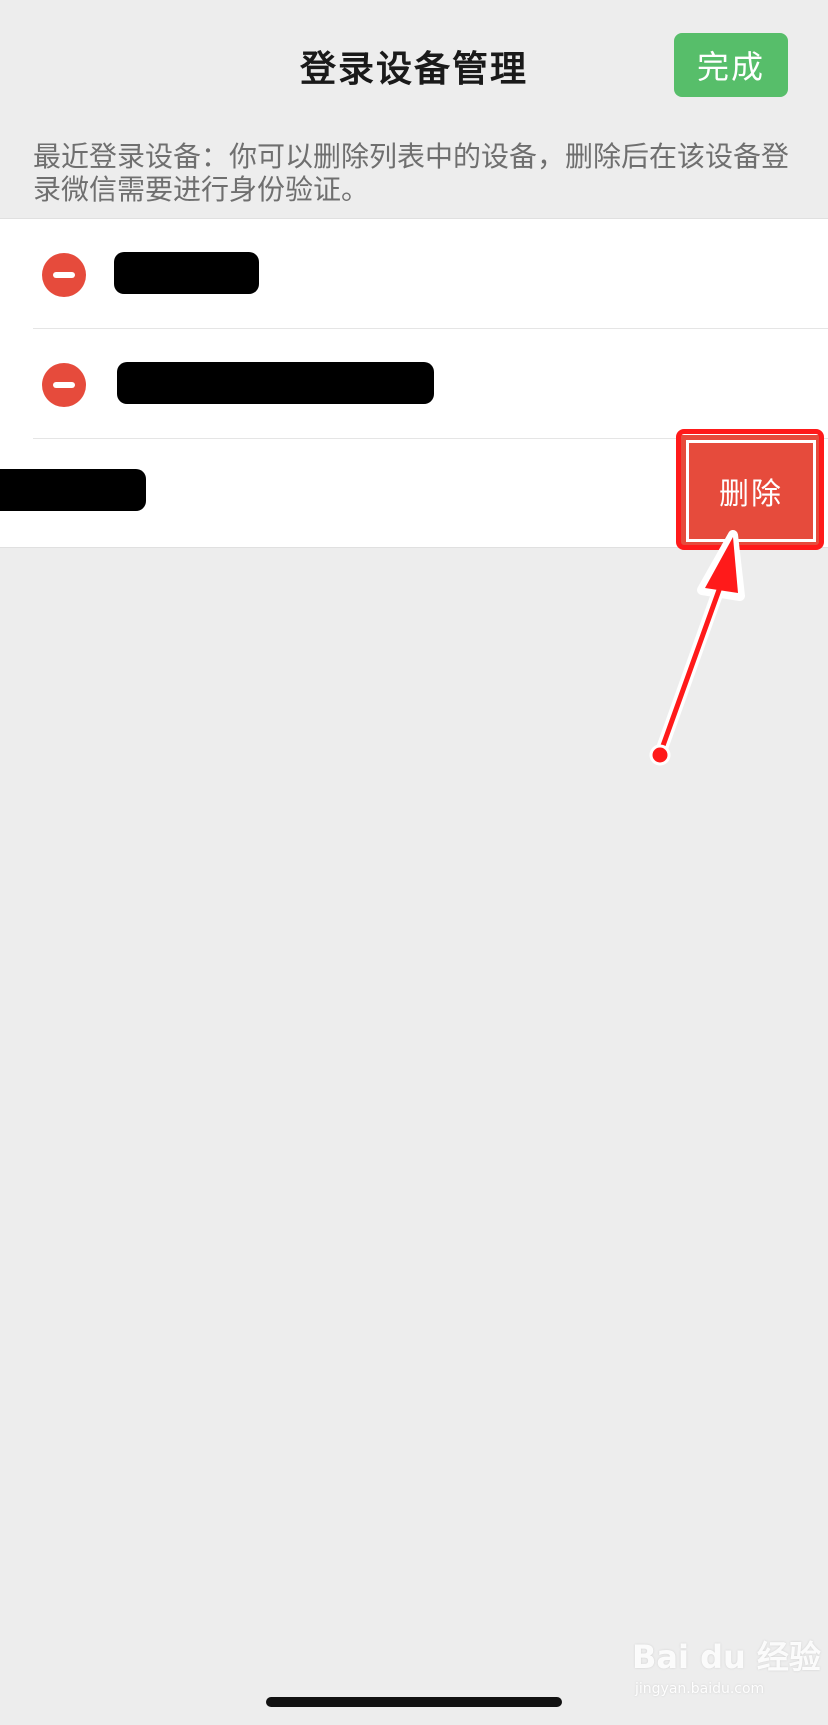 The width and height of the screenshot is (828, 1725). I want to click on watermark-logo: Bai du 经验, so click(726, 1657).